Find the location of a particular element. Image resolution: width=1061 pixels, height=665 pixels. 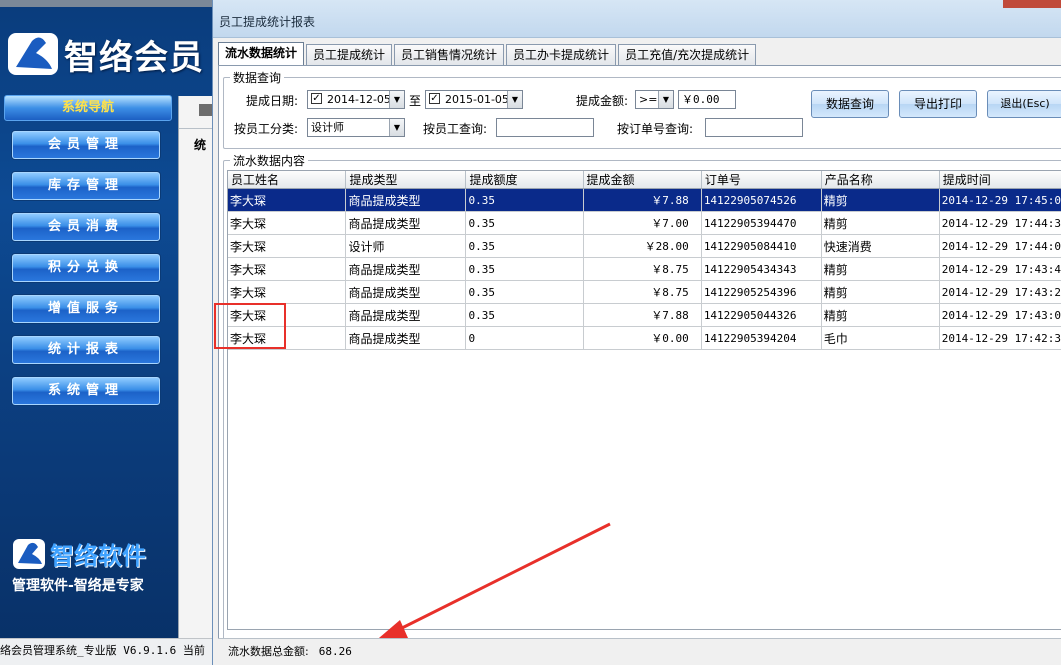

nav-statistics-reports: 统计报表 is located at coordinates (86, 350).